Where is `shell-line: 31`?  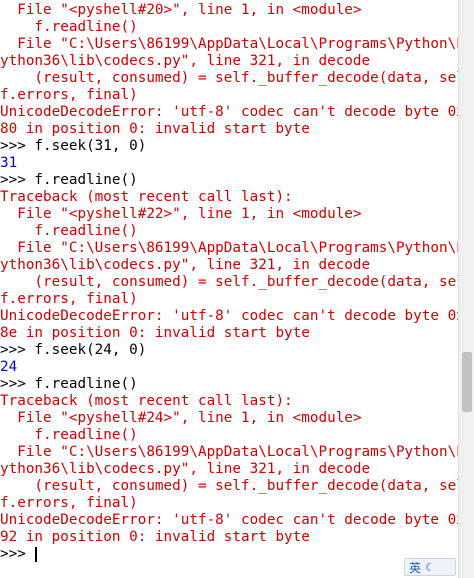 shell-line: 31 is located at coordinates (9, 163).